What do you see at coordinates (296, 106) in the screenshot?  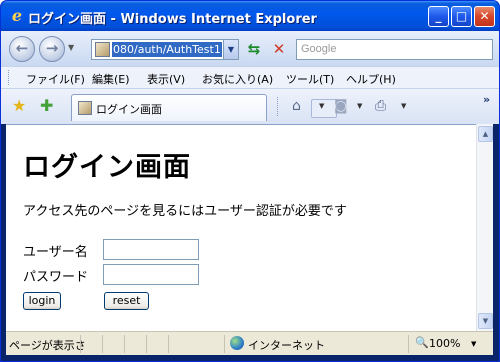 I see `home-icon: ⌂` at bounding box center [296, 106].